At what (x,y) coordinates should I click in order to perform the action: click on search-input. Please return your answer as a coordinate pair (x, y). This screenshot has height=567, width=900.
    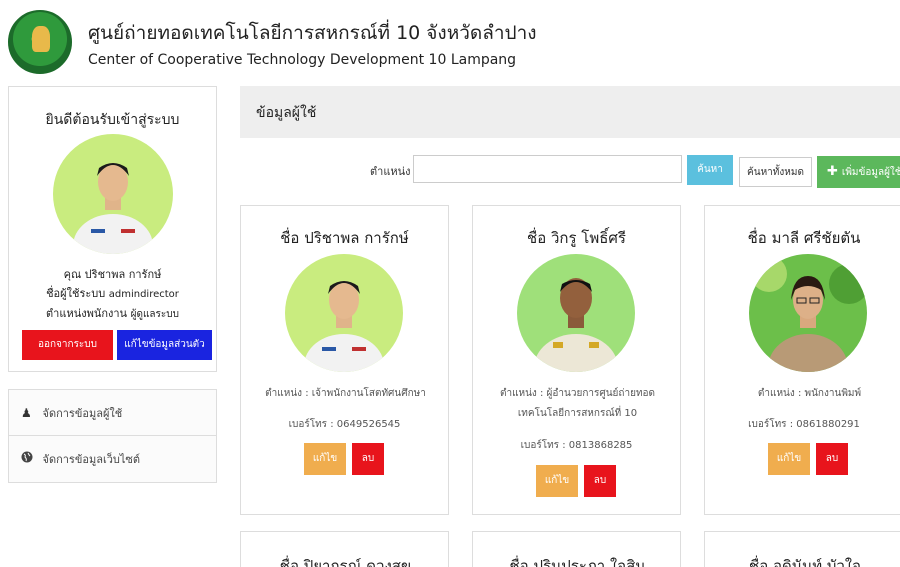
    Looking at the image, I should click on (547, 169).